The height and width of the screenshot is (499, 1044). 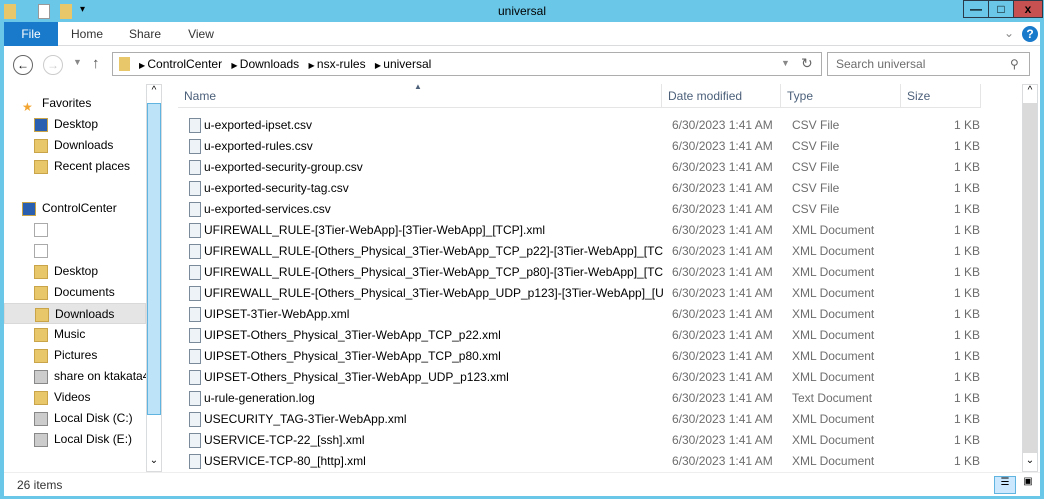 I want to click on back-button: ←, so click(x=23, y=65).